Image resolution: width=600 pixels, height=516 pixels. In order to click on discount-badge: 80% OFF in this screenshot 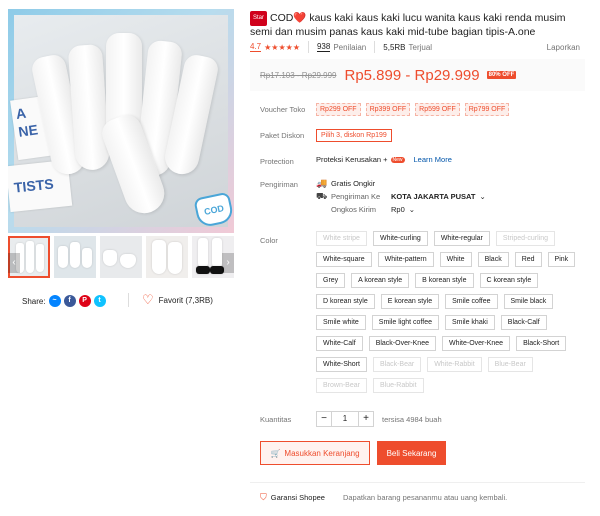, I will do `click(501, 75)`.